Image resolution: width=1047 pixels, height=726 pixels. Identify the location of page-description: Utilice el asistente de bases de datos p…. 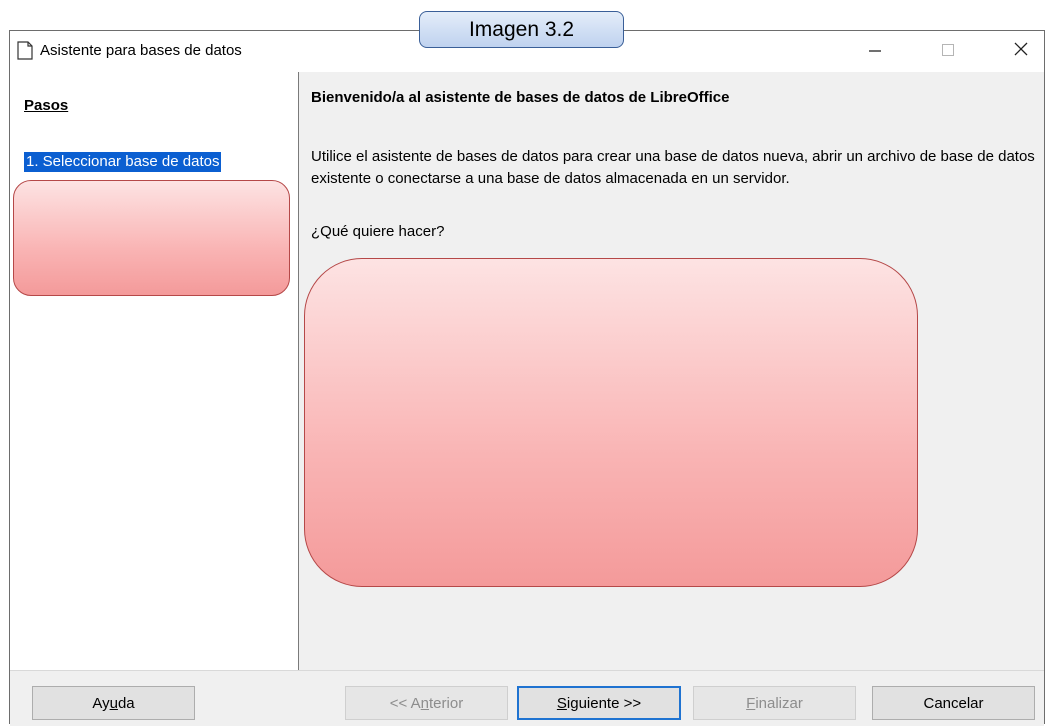
(673, 167).